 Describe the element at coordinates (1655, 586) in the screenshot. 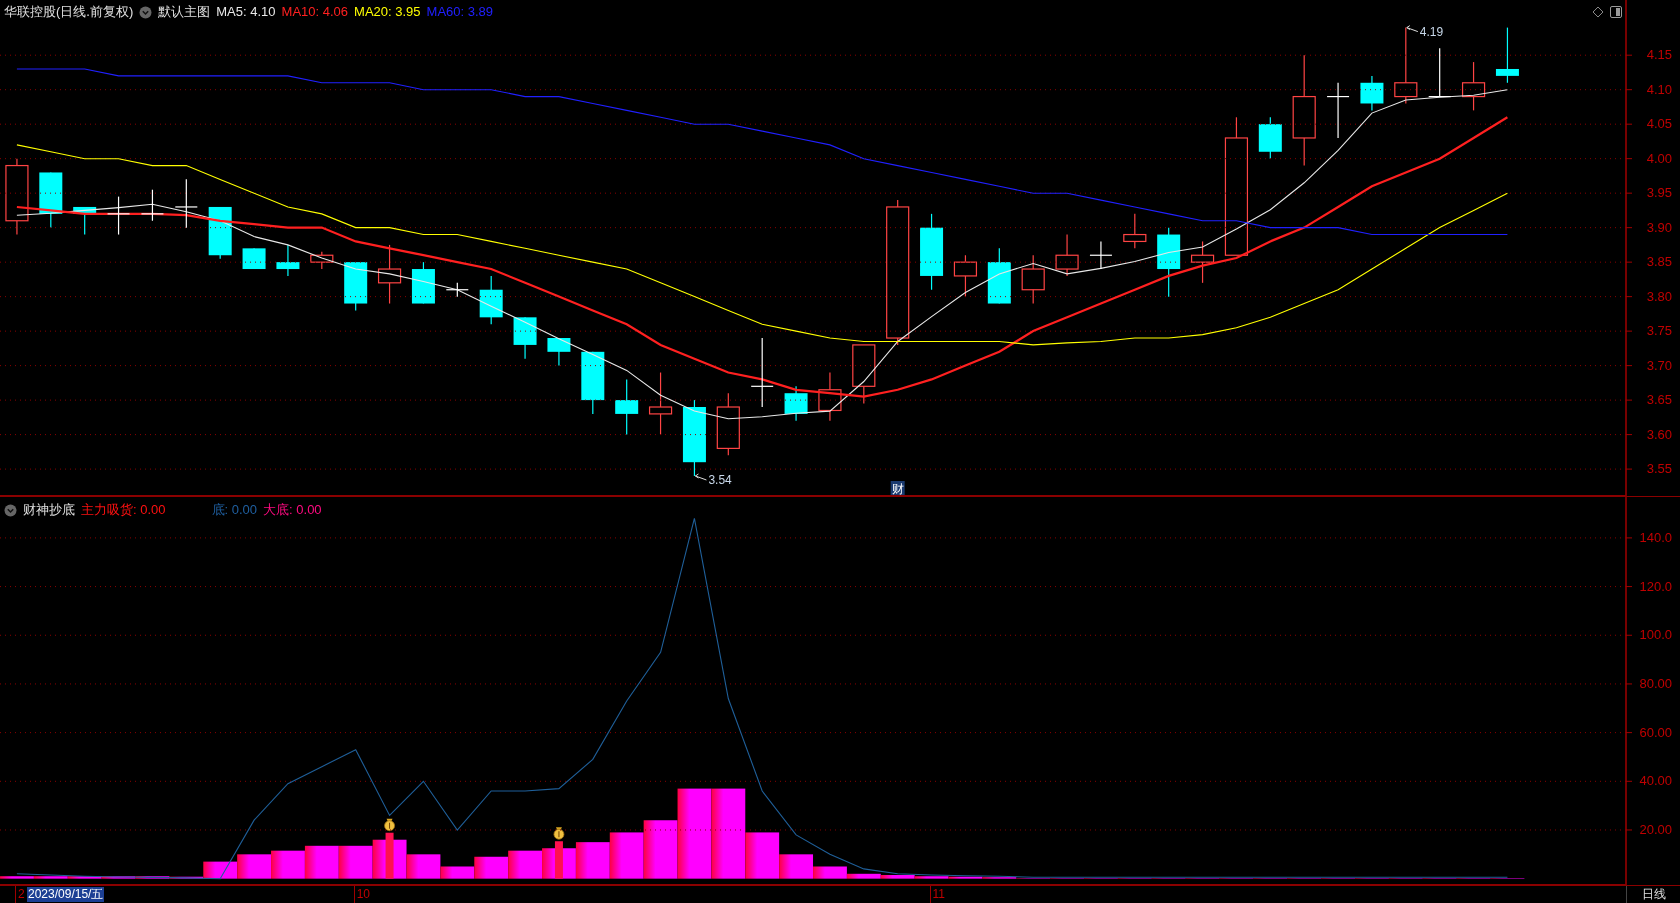

I see `axis-label: 120.0` at that location.